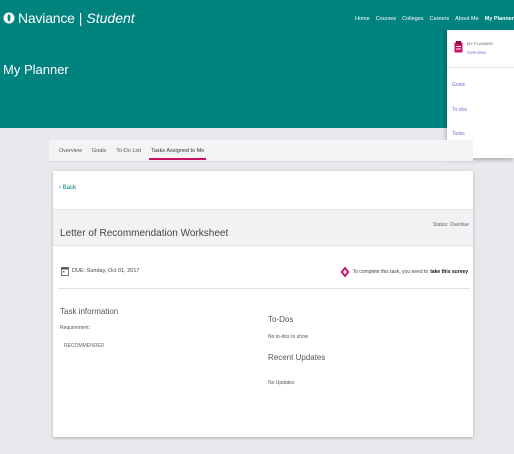 This screenshot has width=514, height=454. I want to click on tab-todo-list: To-Do List, so click(128, 151).